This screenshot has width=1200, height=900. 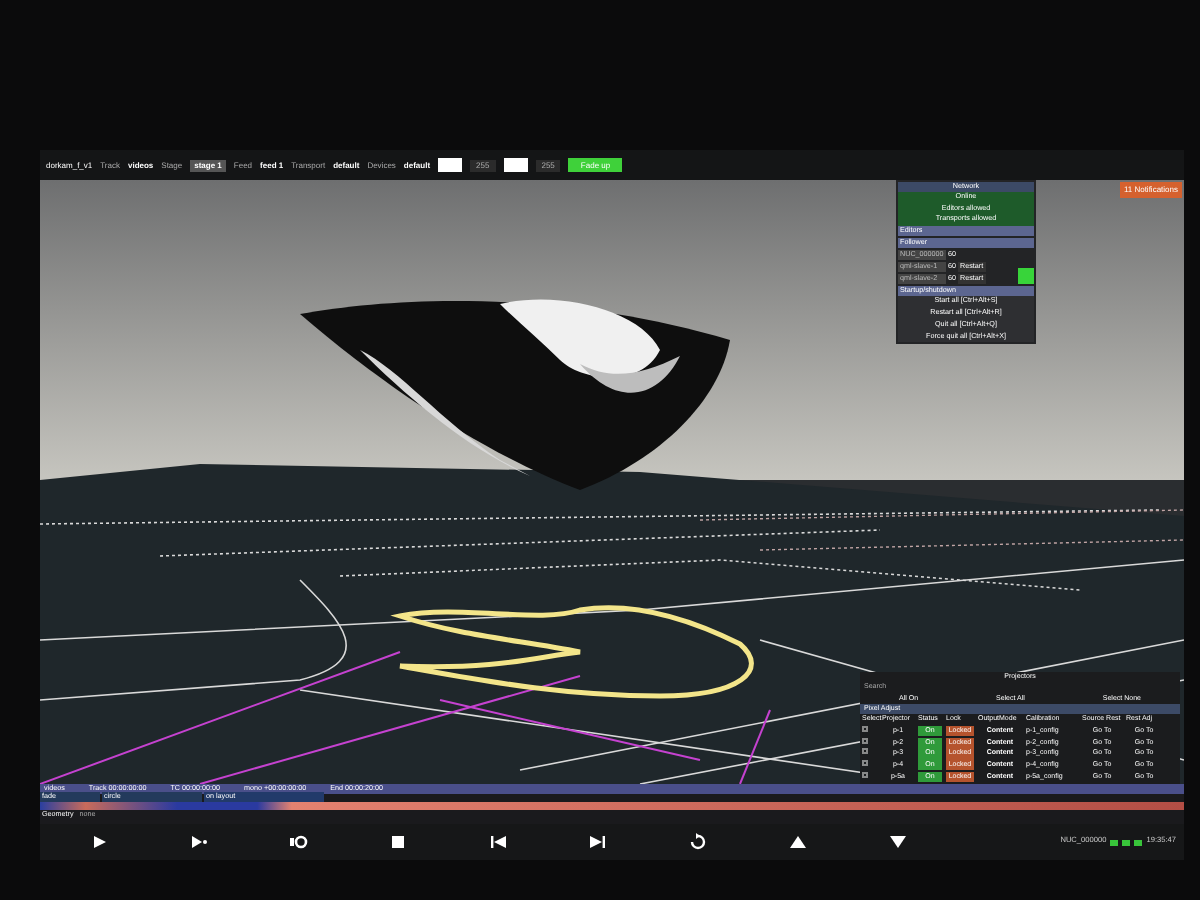 I want to click on stop-icon, so click(x=398, y=842).